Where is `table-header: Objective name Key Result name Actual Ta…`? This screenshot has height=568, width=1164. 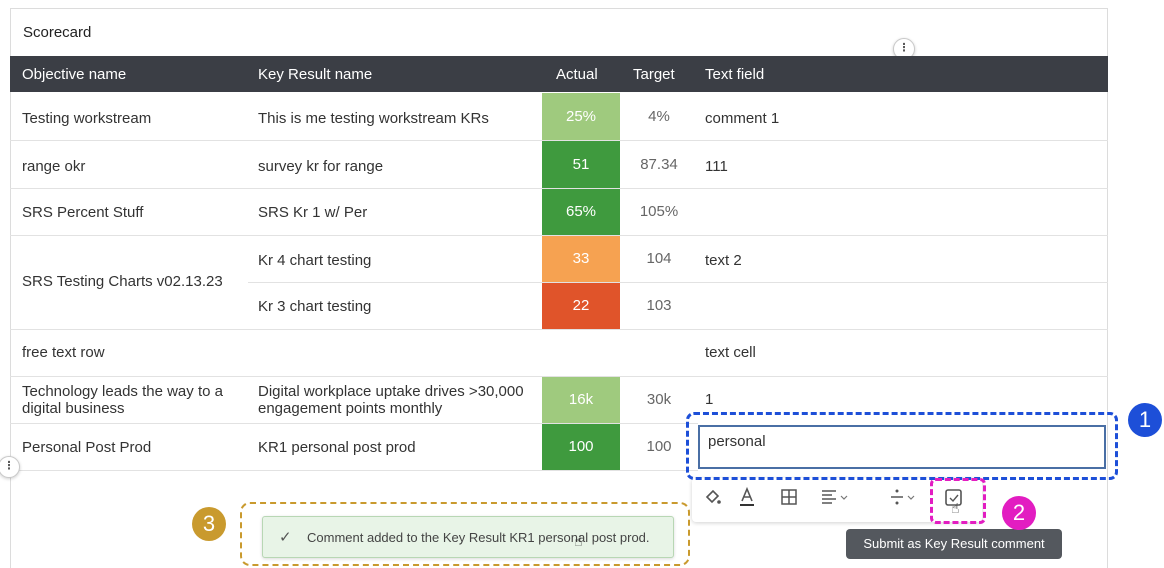
table-header: Objective name Key Result name Actual Ta… is located at coordinates (559, 74).